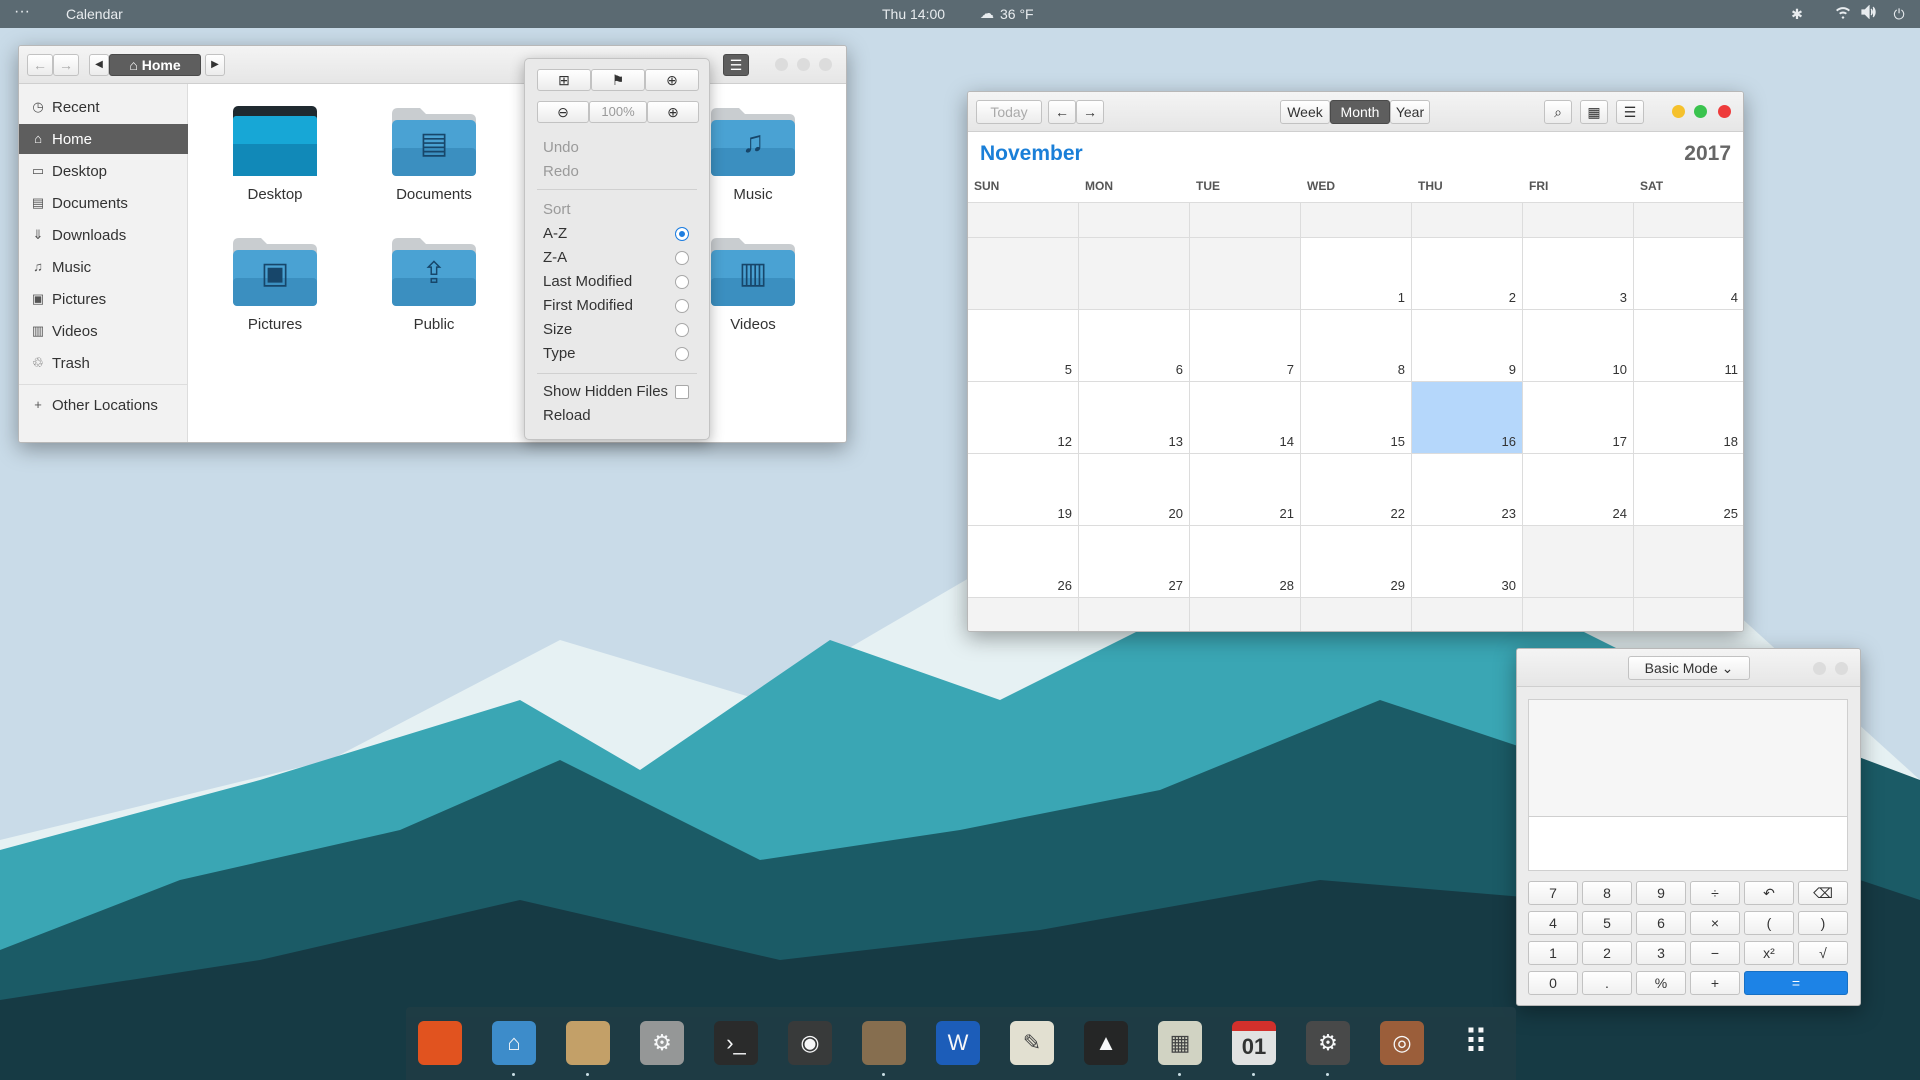  What do you see at coordinates (1134, 490) in the screenshot?
I see `day-cell-20: 20` at bounding box center [1134, 490].